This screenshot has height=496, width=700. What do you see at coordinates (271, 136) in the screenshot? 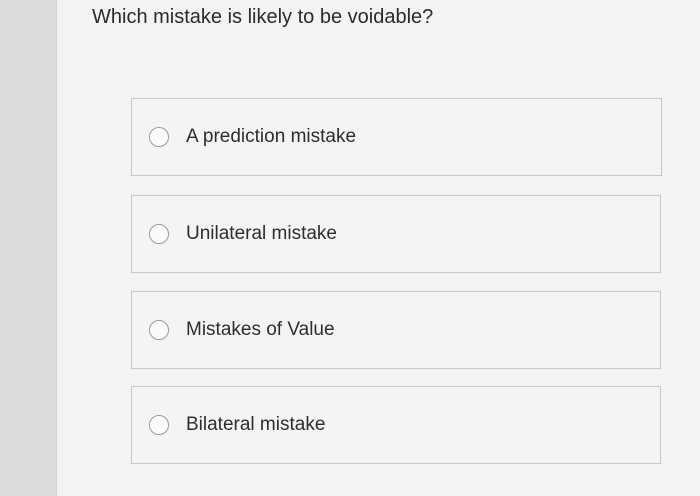
I see `option-label: A prediction mistake` at bounding box center [271, 136].